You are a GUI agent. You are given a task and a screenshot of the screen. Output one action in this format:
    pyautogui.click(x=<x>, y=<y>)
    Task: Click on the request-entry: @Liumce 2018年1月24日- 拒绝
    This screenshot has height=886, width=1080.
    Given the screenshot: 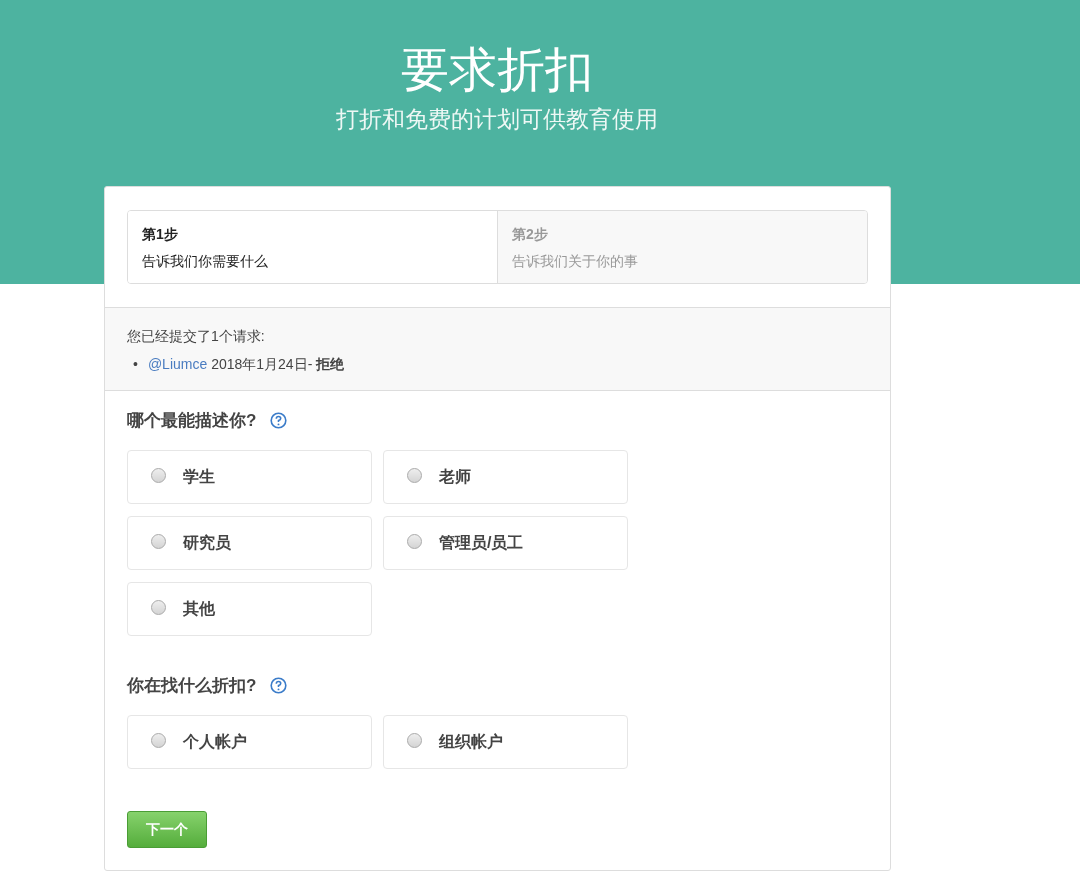 What is the action you would take?
    pyautogui.click(x=246, y=364)
    